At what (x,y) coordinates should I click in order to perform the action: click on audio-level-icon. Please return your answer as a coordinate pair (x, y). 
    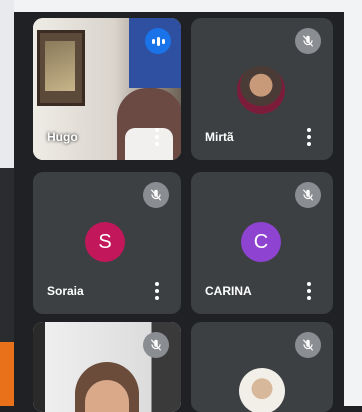
    Looking at the image, I should click on (158, 41).